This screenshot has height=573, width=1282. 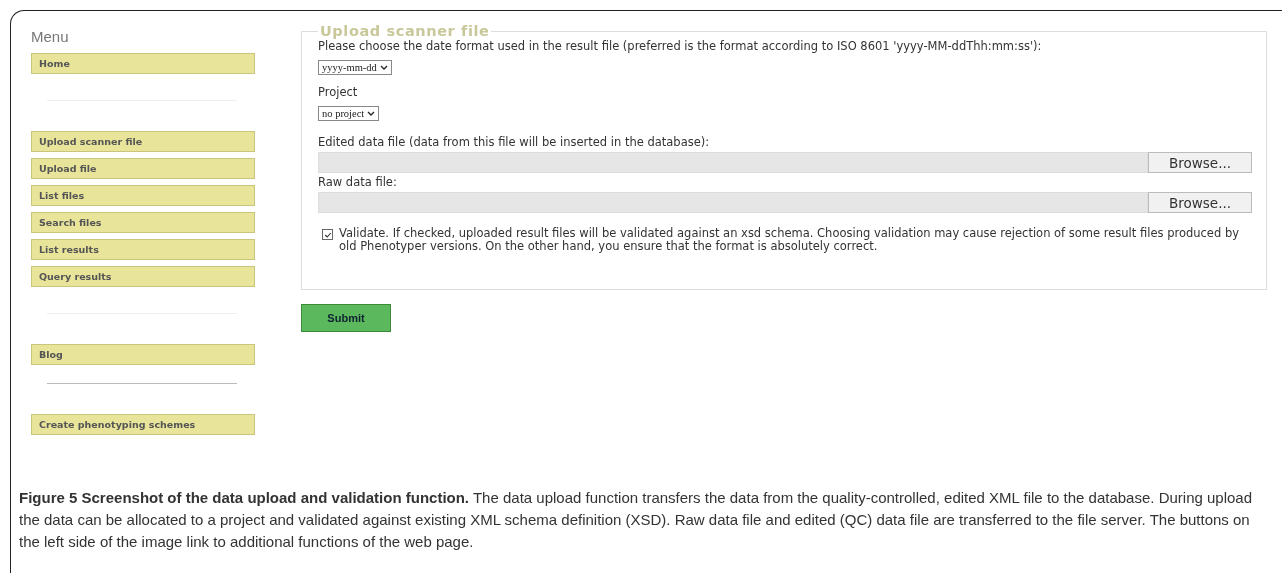 What do you see at coordinates (143, 141) in the screenshot?
I see `menu-button: Upload scanner file` at bounding box center [143, 141].